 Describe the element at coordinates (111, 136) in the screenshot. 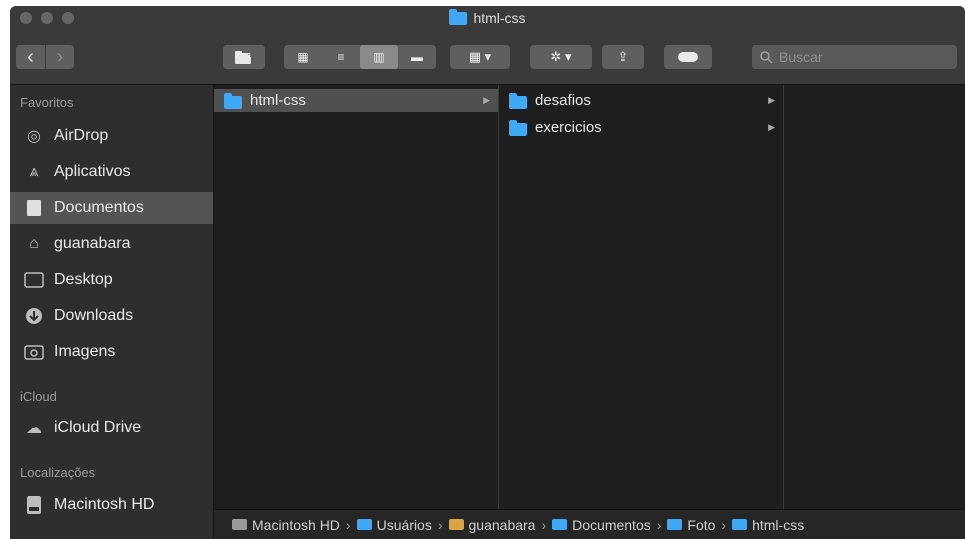

I see `sidebar-item-airdrop: ◎ AirDrop` at that location.